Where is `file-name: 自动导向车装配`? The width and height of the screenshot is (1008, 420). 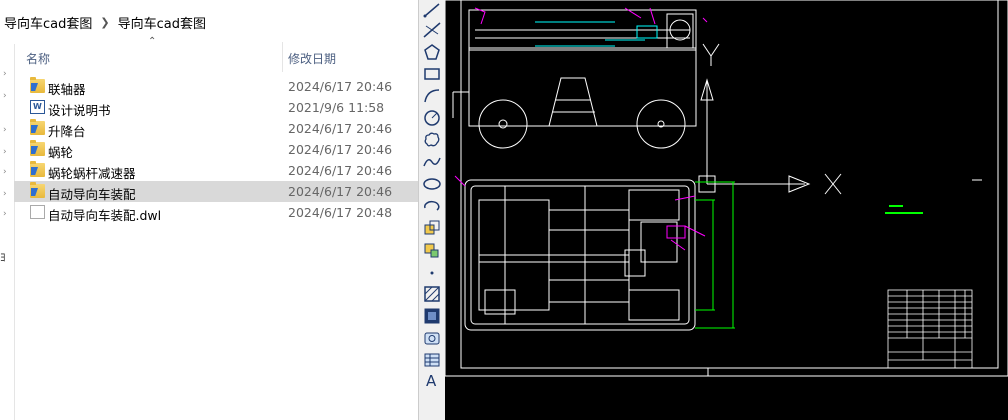
file-name: 自动导向车装配 is located at coordinates (92, 194).